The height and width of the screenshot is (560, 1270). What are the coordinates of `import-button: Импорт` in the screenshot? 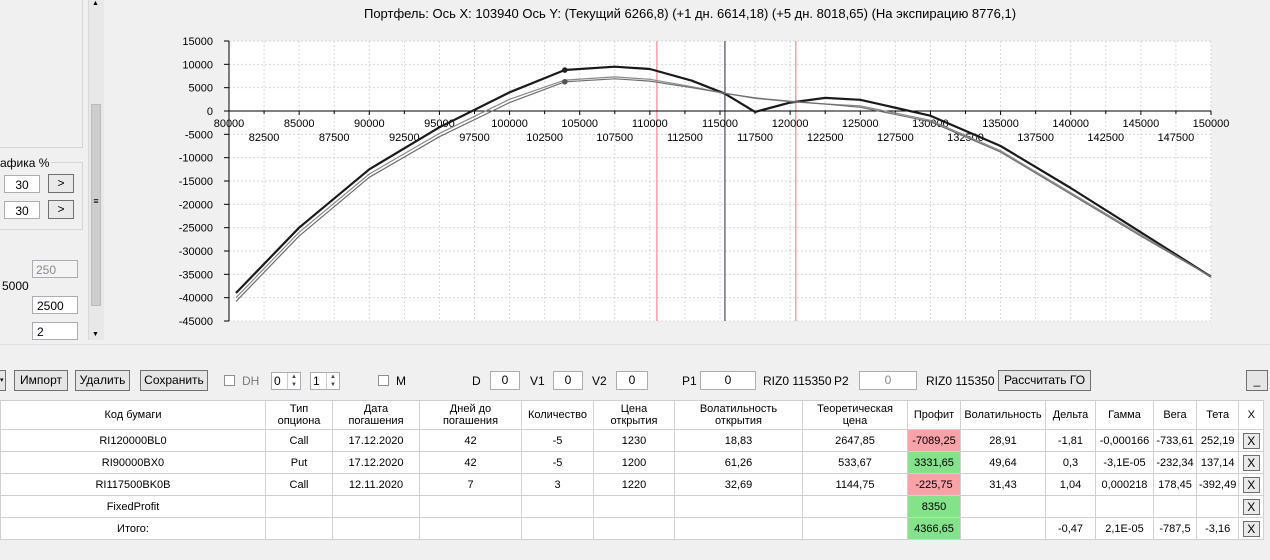 It's located at (41, 380).